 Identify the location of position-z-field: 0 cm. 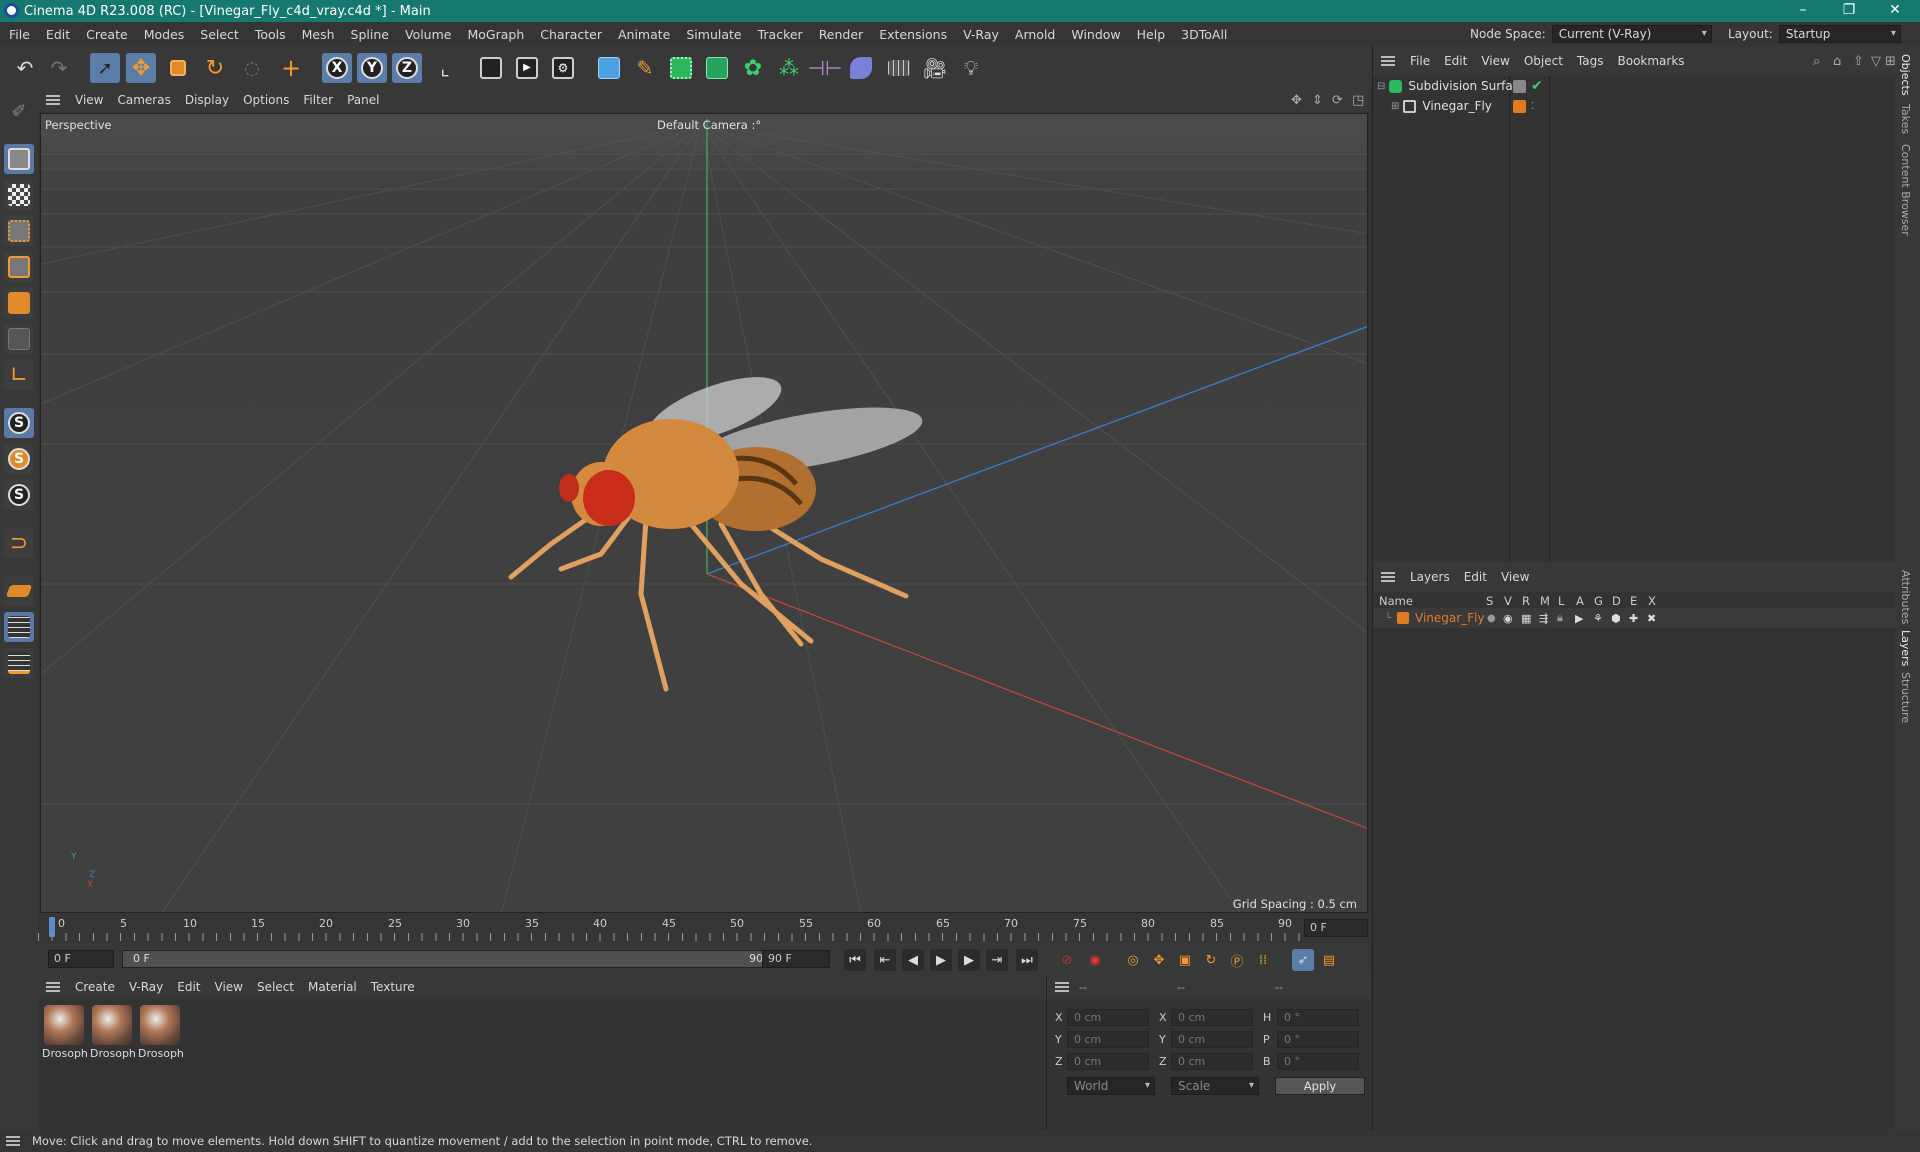
(1108, 1061).